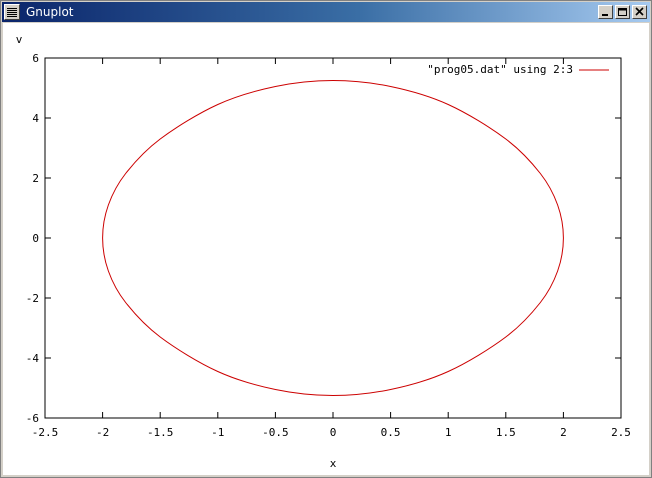 The width and height of the screenshot is (652, 478). What do you see at coordinates (19, 39) in the screenshot?
I see `y-axis-label: v` at bounding box center [19, 39].